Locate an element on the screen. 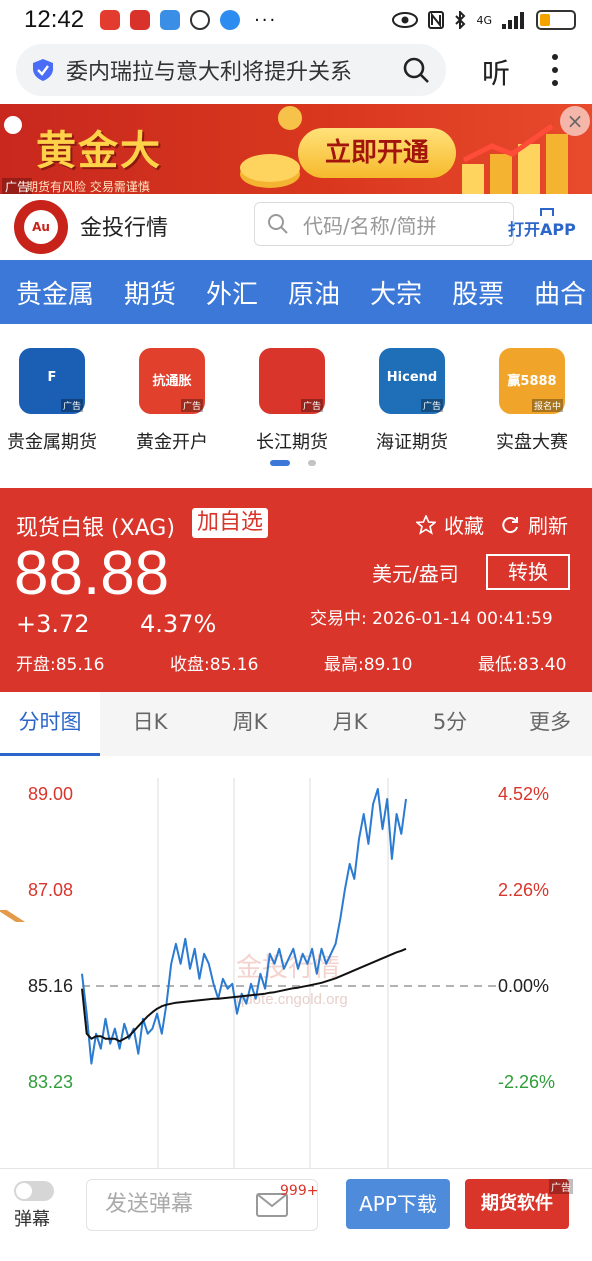 Image resolution: width=592 pixels, height=1261 pixels. chart-tab: 日K is located at coordinates (150, 724).